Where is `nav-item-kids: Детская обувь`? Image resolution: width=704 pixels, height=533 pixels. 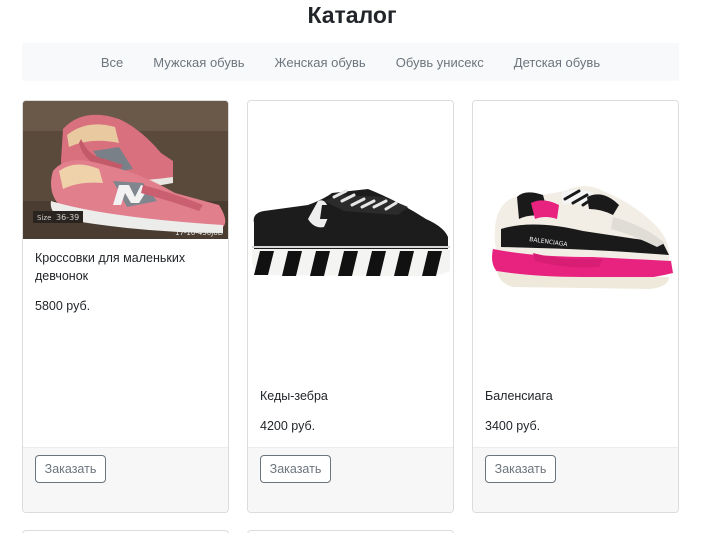 nav-item-kids: Детская обувь is located at coordinates (557, 62).